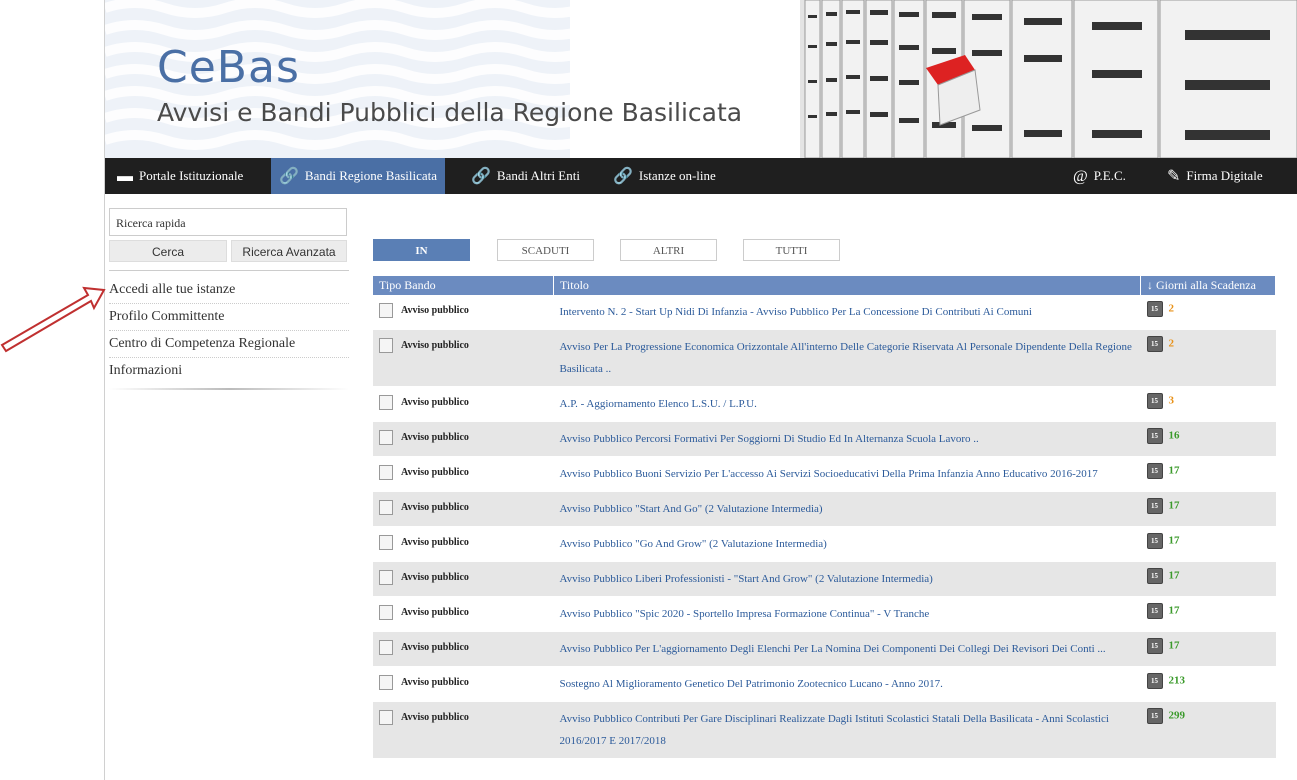 This screenshot has width=1297, height=780. Describe the element at coordinates (545, 250) in the screenshot. I see `tab-scaduti: SCADUTI` at that location.